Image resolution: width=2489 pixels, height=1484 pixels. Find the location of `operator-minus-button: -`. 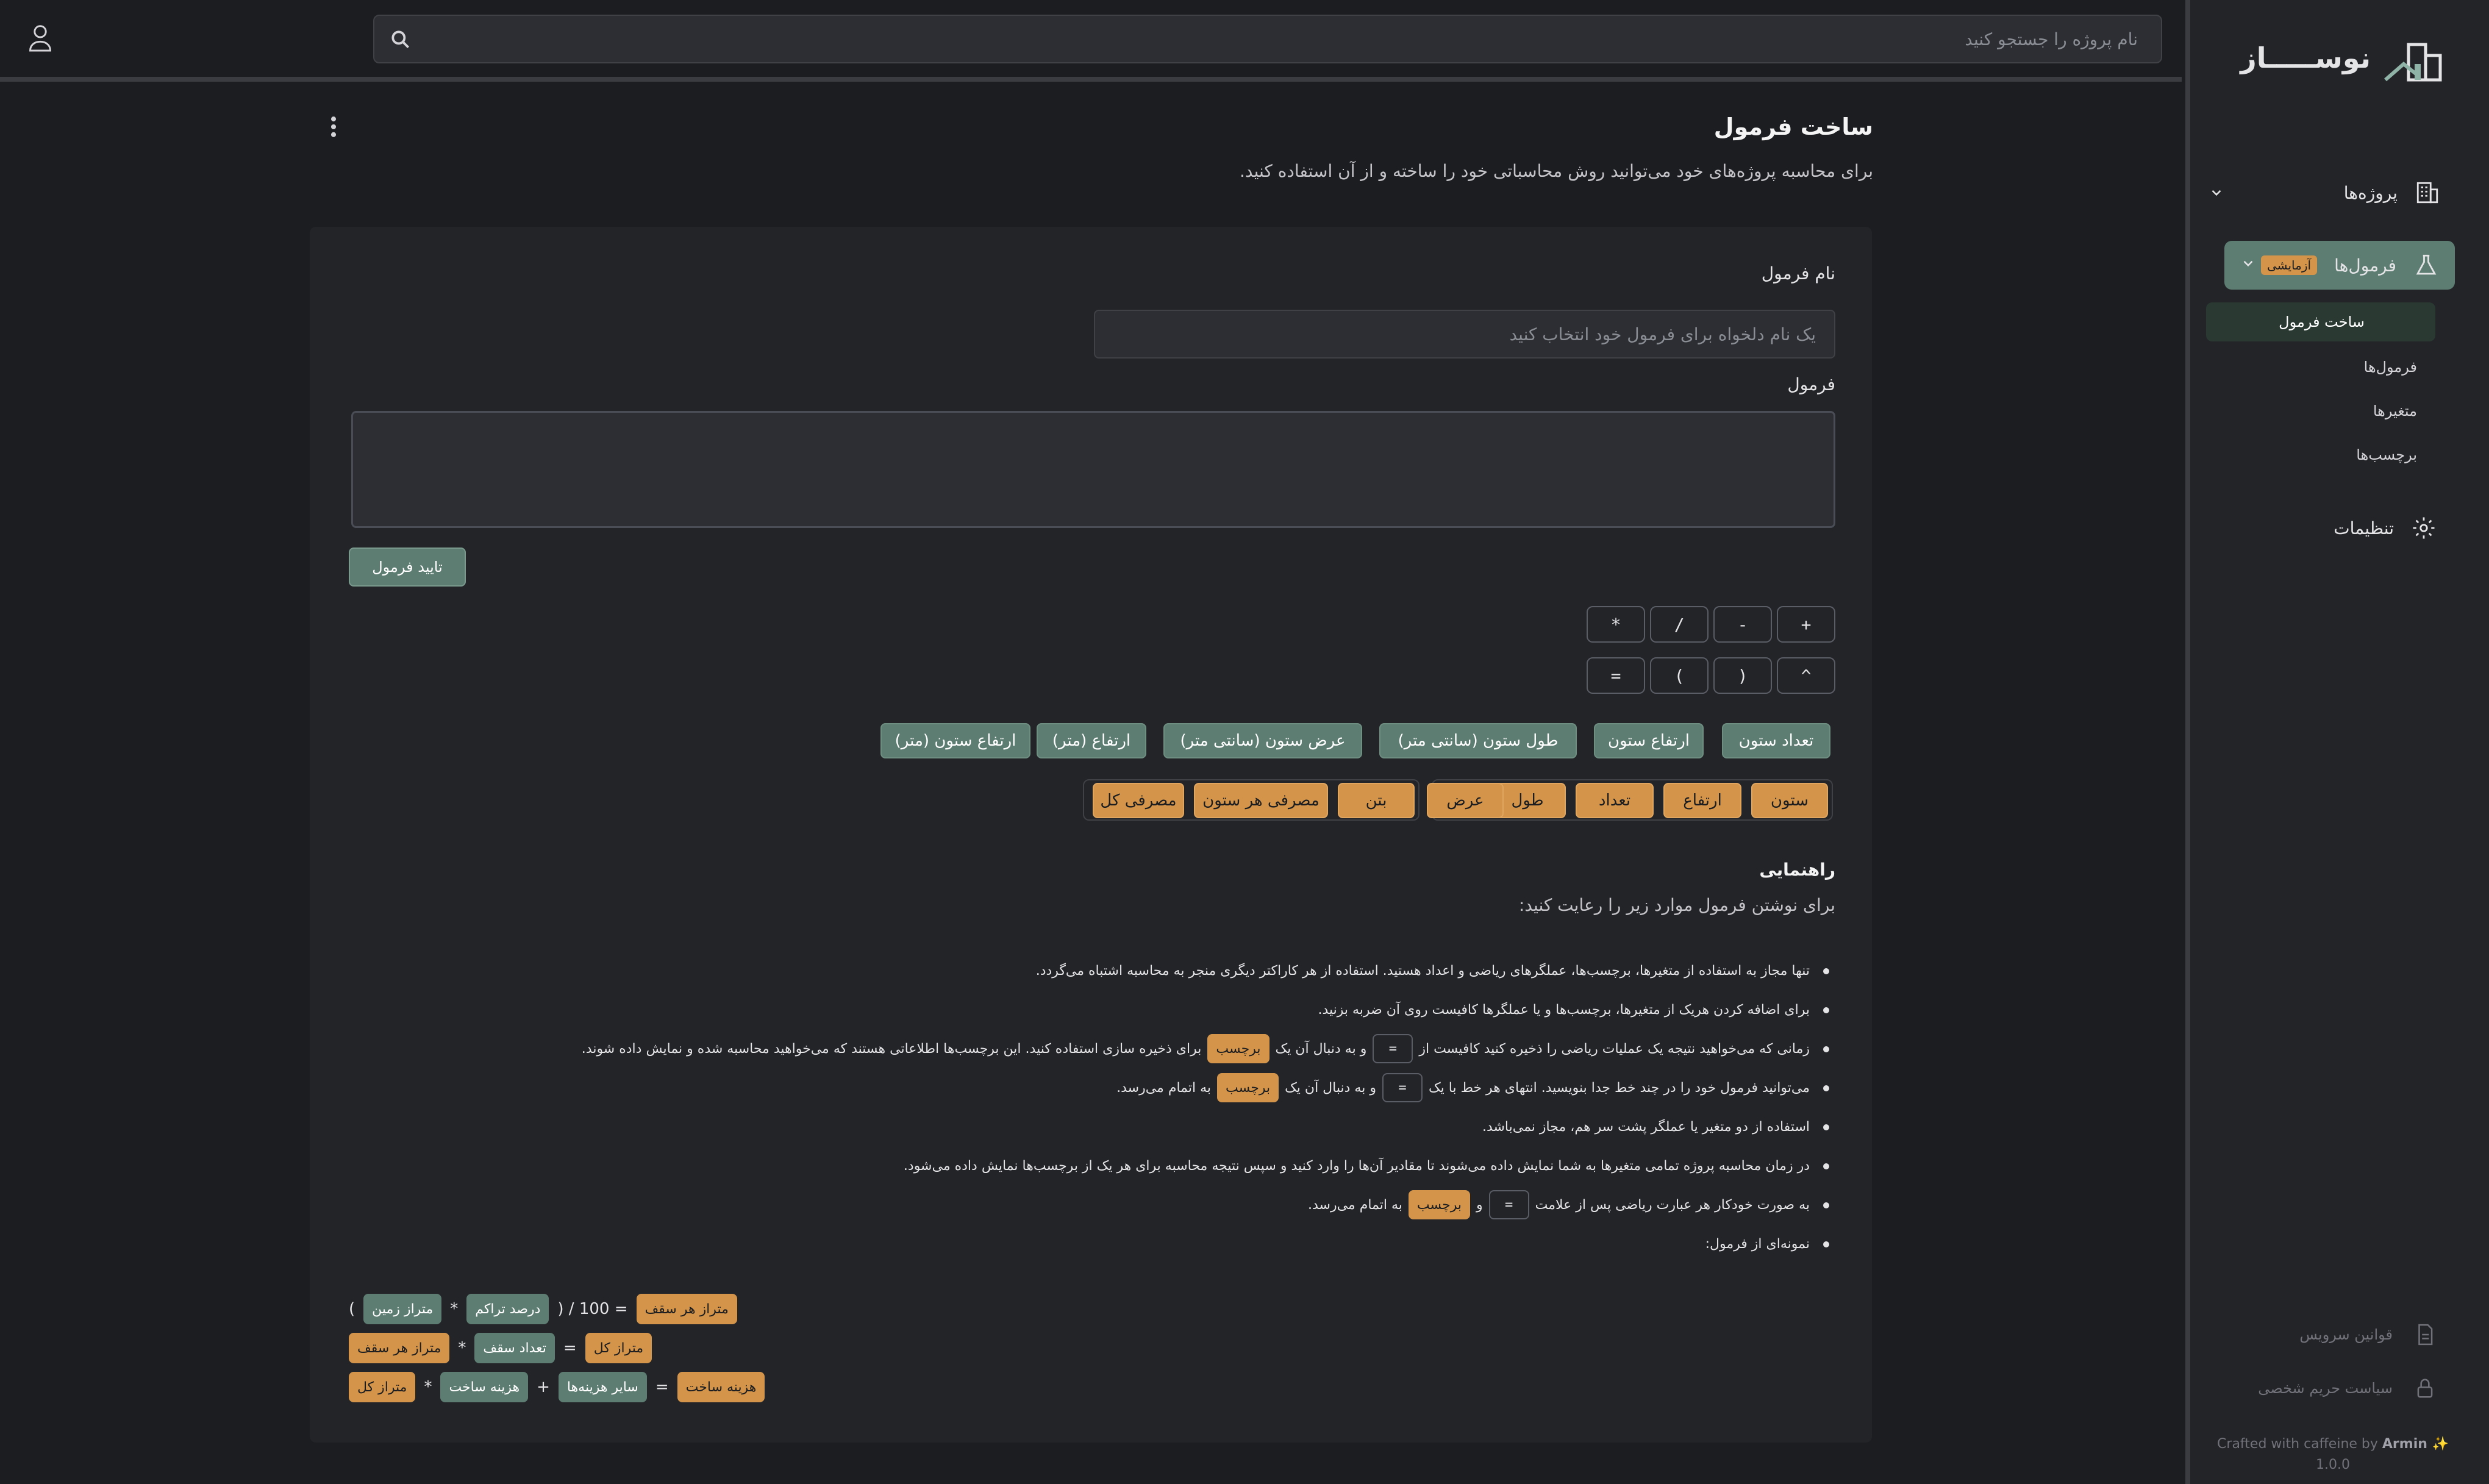

operator-minus-button: - is located at coordinates (1742, 624).